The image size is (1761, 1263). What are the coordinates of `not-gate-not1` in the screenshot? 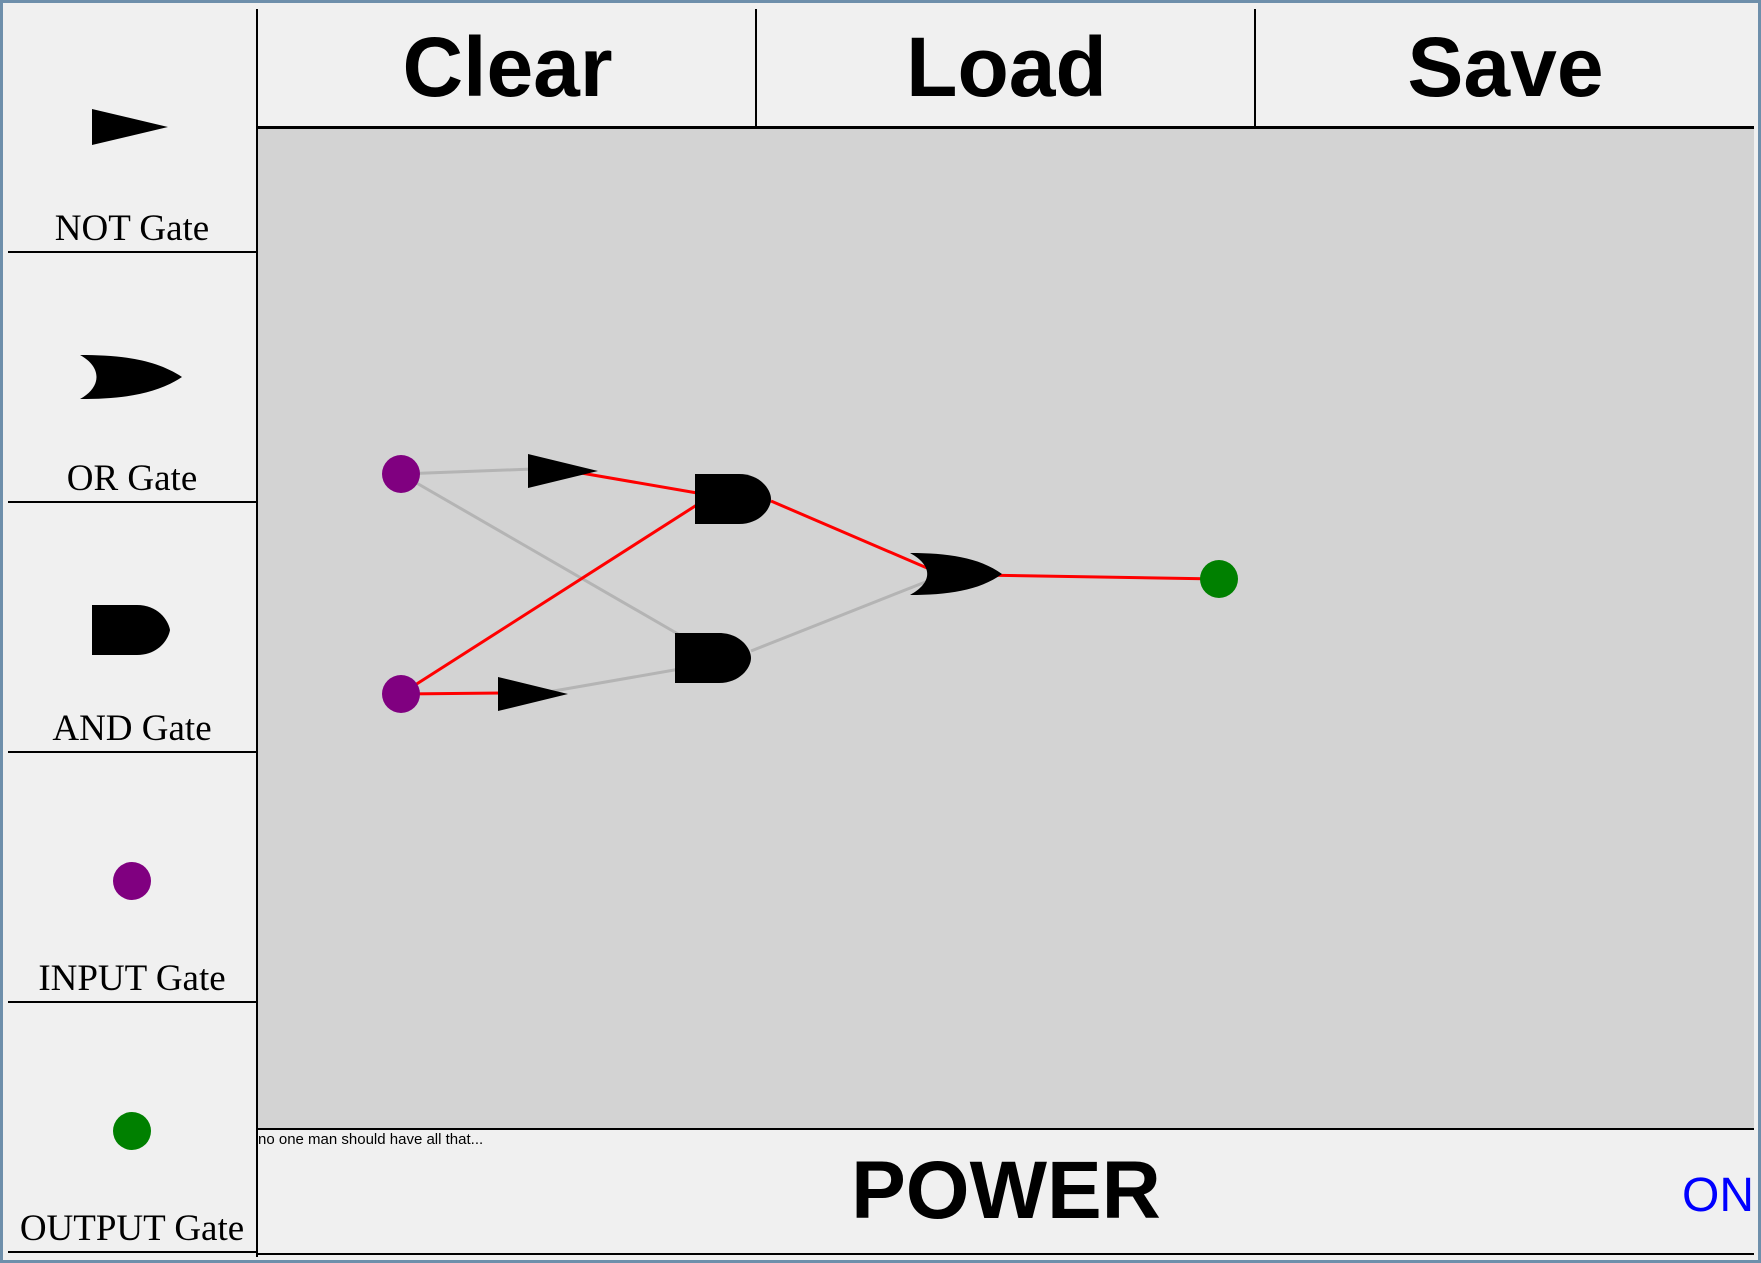 It's located at (563, 471).